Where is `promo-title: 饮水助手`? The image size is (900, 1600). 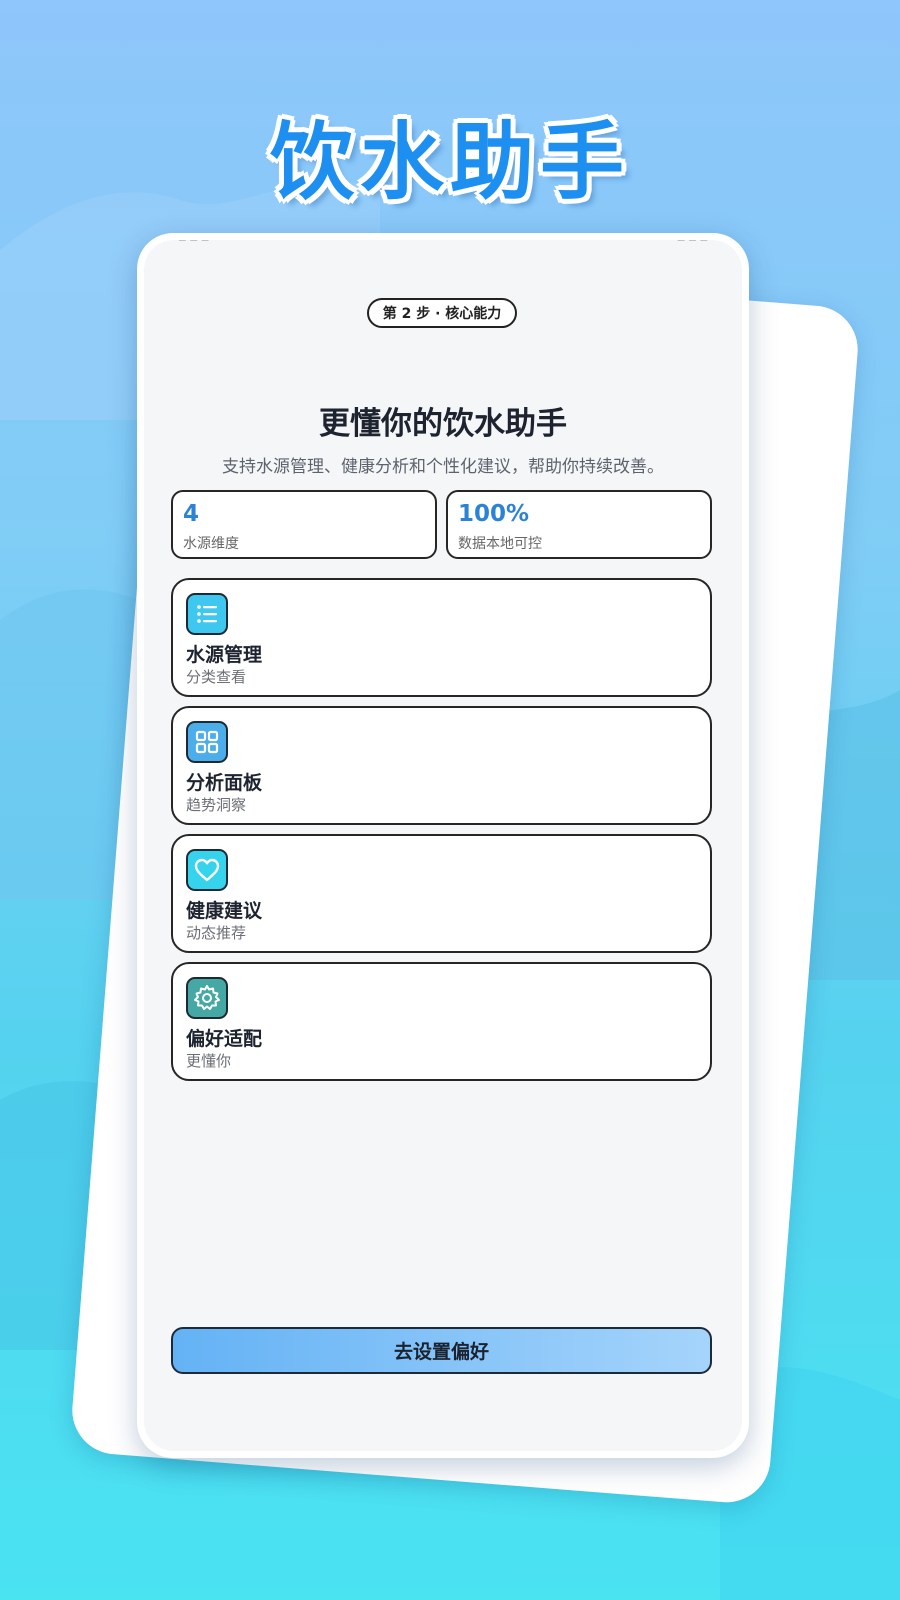 promo-title: 饮水助手 is located at coordinates (449, 162).